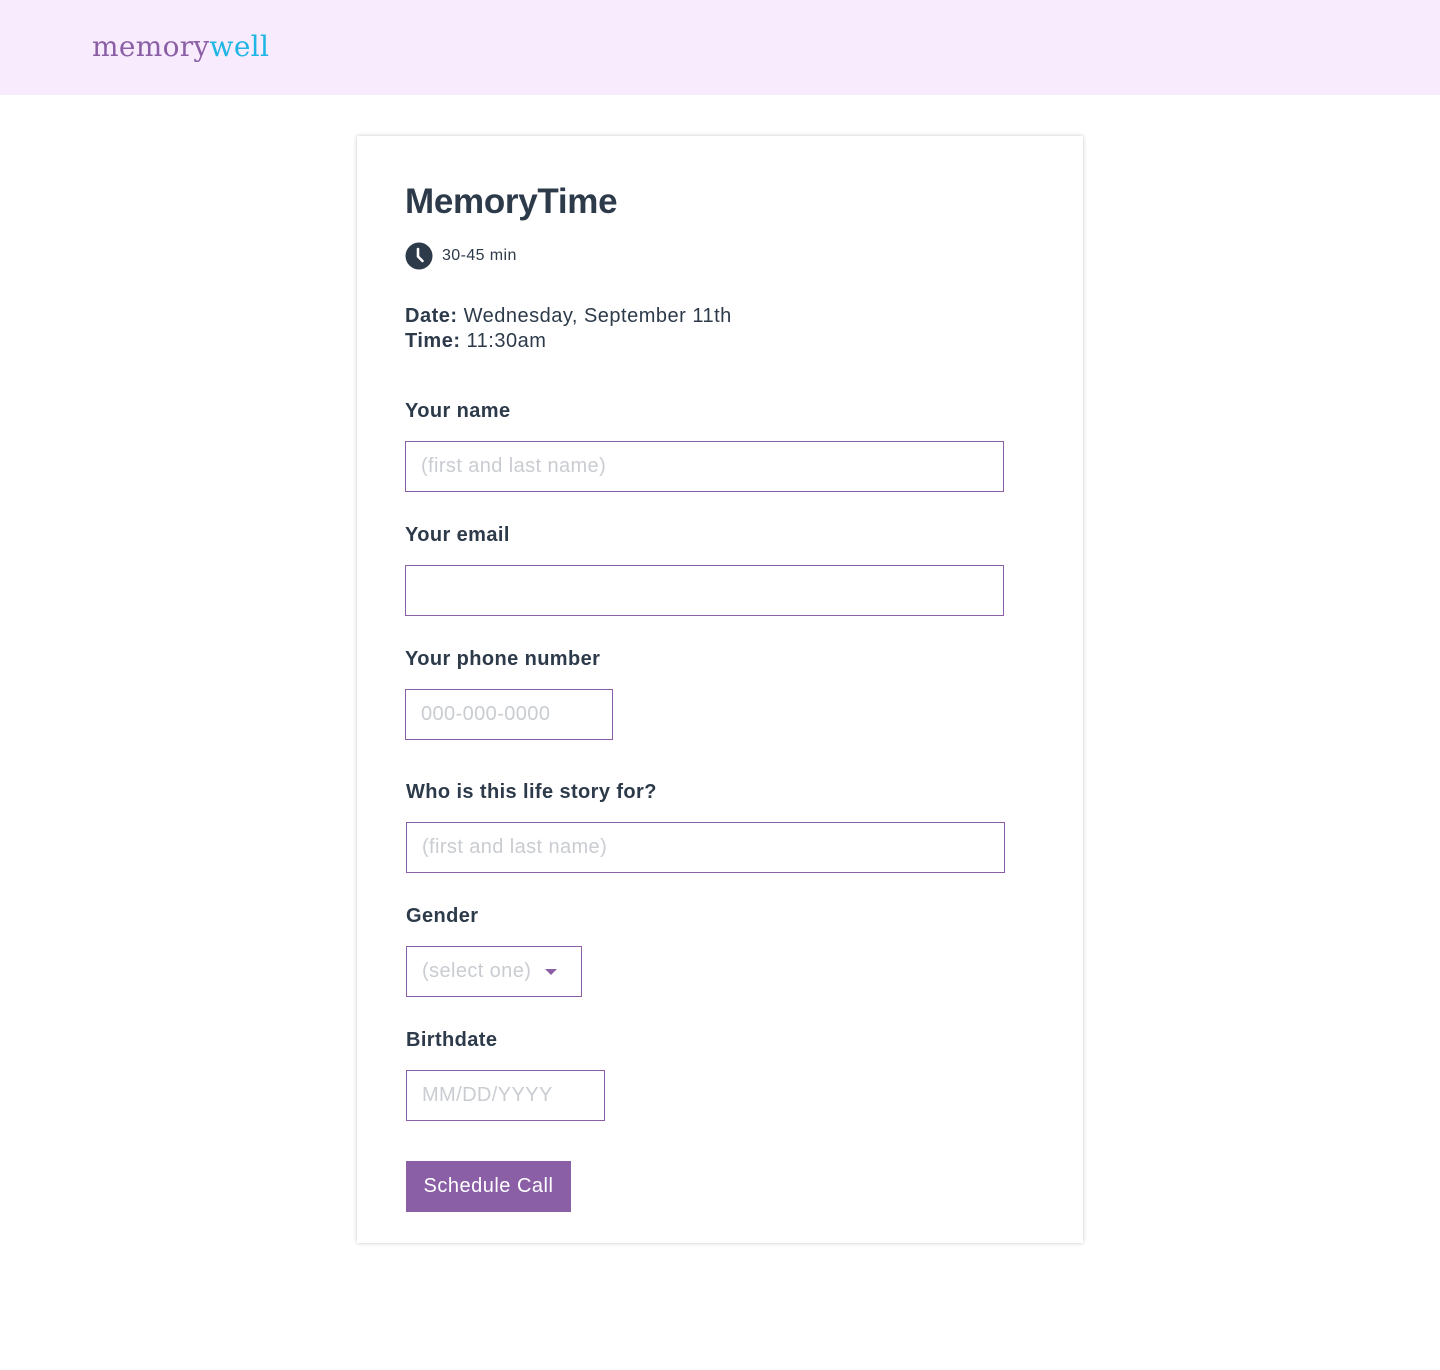 The height and width of the screenshot is (1370, 1440). What do you see at coordinates (704, 590) in the screenshot?
I see `email-input` at bounding box center [704, 590].